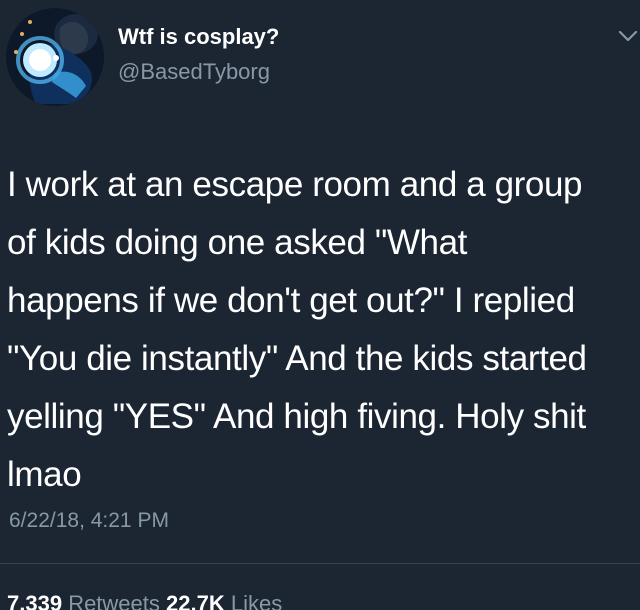 The image size is (640, 610). What do you see at coordinates (44, 474) in the screenshot?
I see `tweet-line: lmao` at bounding box center [44, 474].